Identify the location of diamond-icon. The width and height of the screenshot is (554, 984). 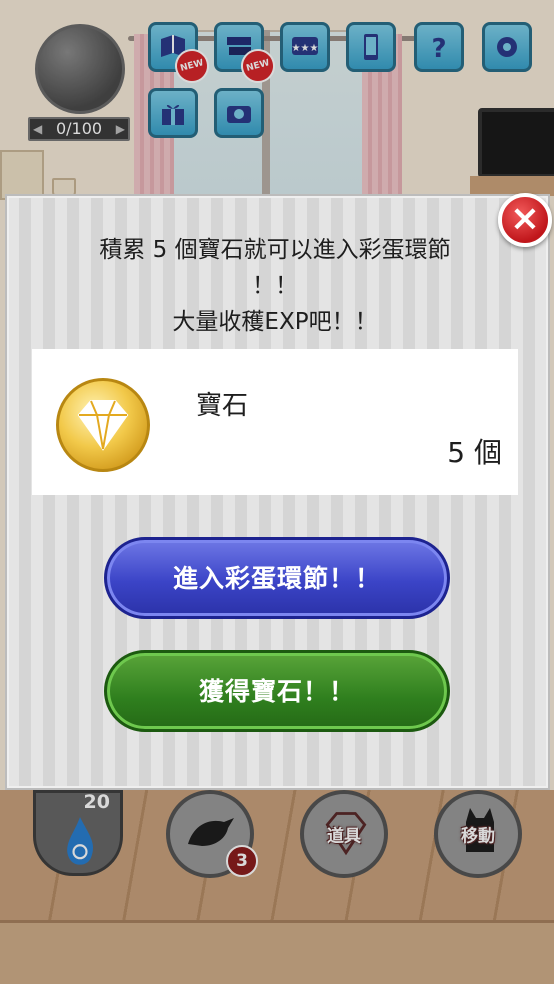
(103, 425).